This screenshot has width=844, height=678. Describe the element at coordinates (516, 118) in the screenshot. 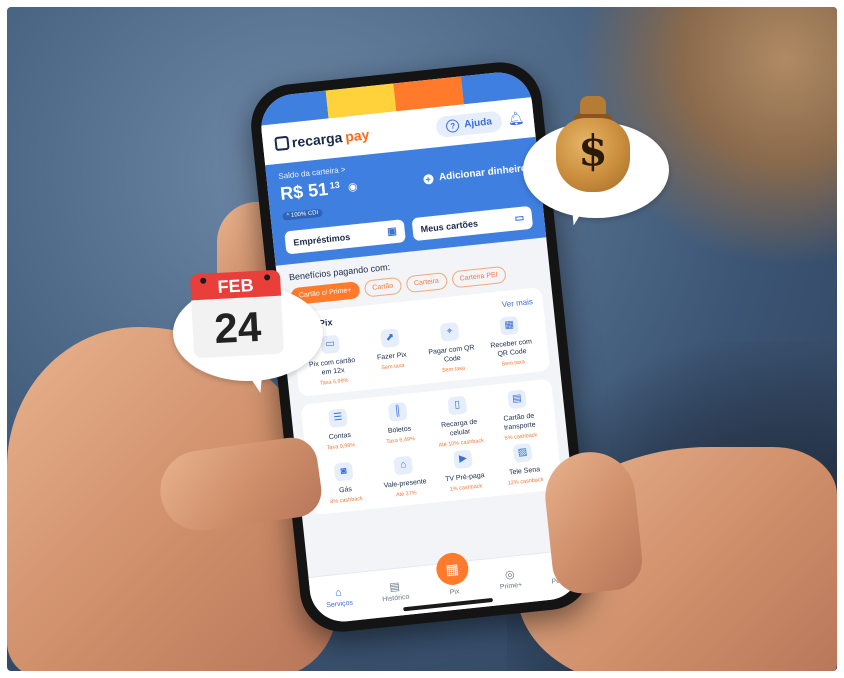

I see `bell-icon: 🔔︎` at that location.